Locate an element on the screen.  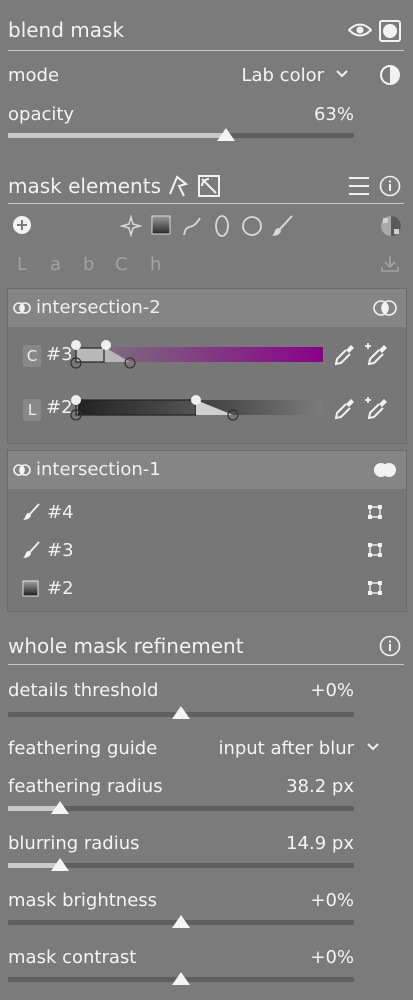
chroma-parametric-slider is located at coordinates (197, 354).